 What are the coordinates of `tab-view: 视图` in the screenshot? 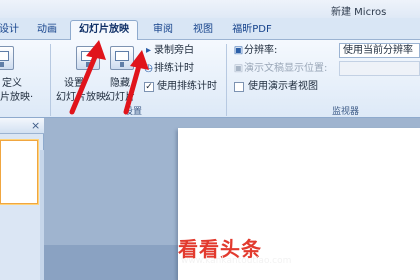 It's located at (203, 30).